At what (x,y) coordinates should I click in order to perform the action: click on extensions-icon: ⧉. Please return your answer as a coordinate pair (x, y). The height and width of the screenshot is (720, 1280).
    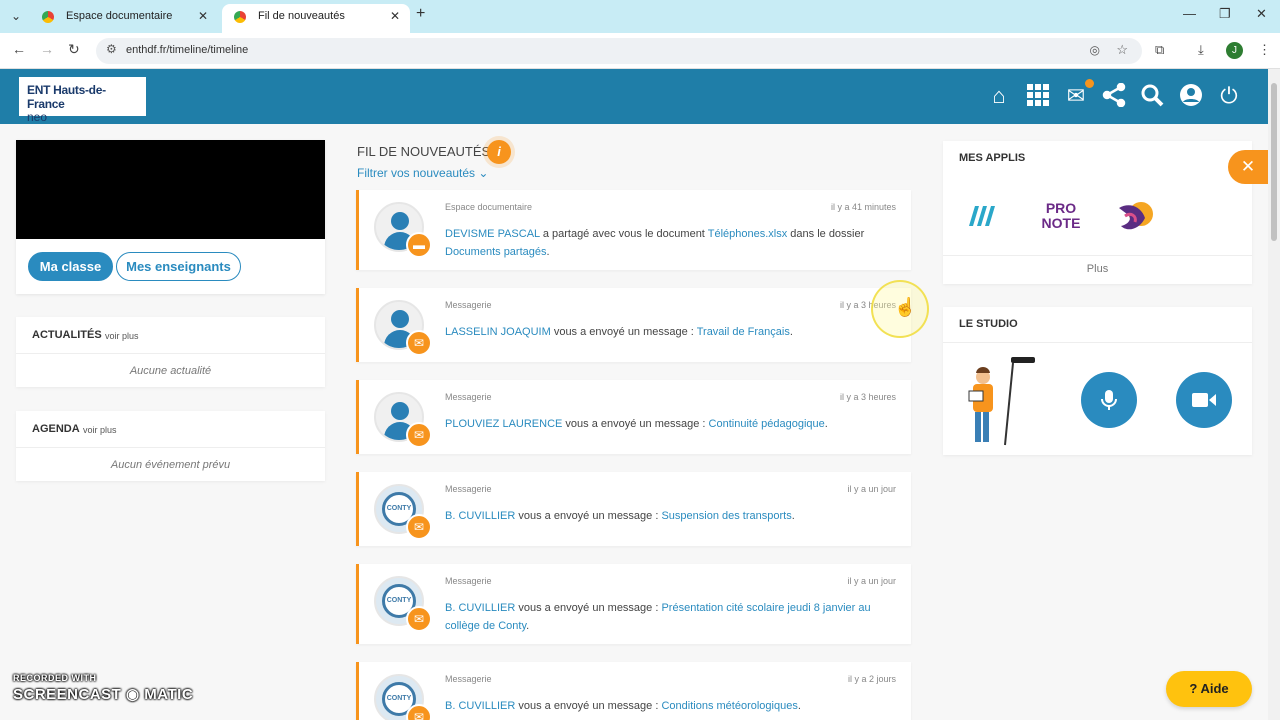
    Looking at the image, I should click on (1159, 50).